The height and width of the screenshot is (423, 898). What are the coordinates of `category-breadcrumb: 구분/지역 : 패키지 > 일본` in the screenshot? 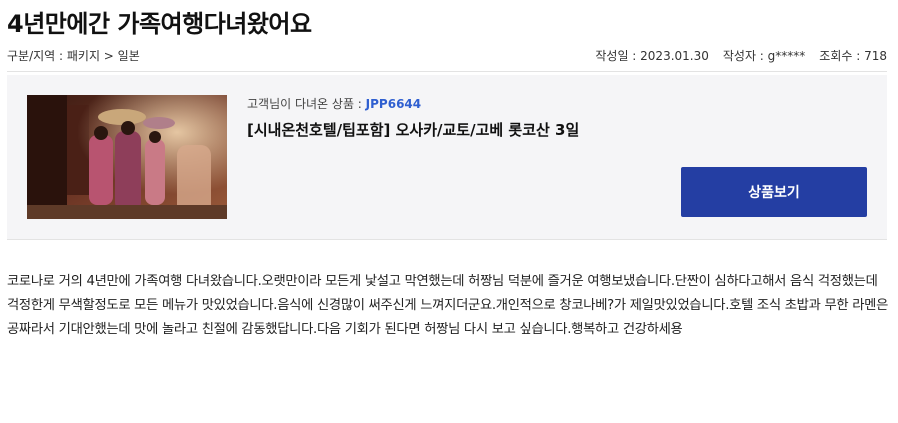 It's located at (73, 56).